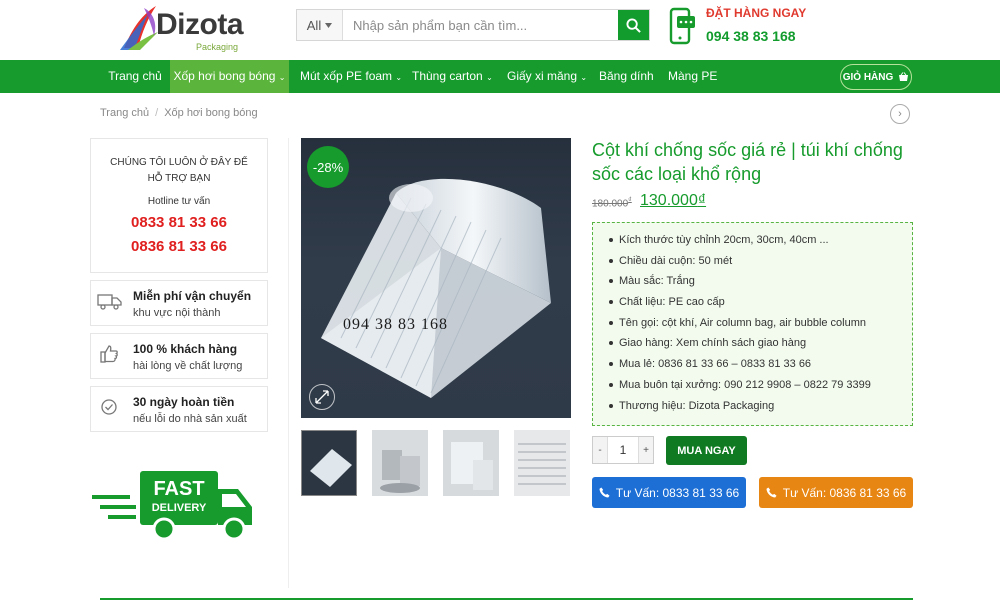 This screenshot has width=1000, height=600. I want to click on old-price-currency: ₫, so click(630, 200).